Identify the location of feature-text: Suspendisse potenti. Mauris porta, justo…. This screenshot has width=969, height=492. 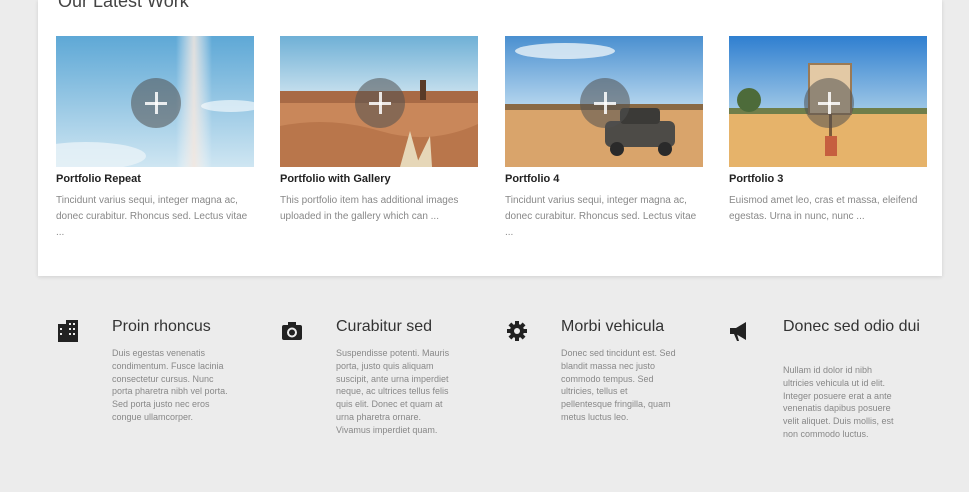
(393, 391).